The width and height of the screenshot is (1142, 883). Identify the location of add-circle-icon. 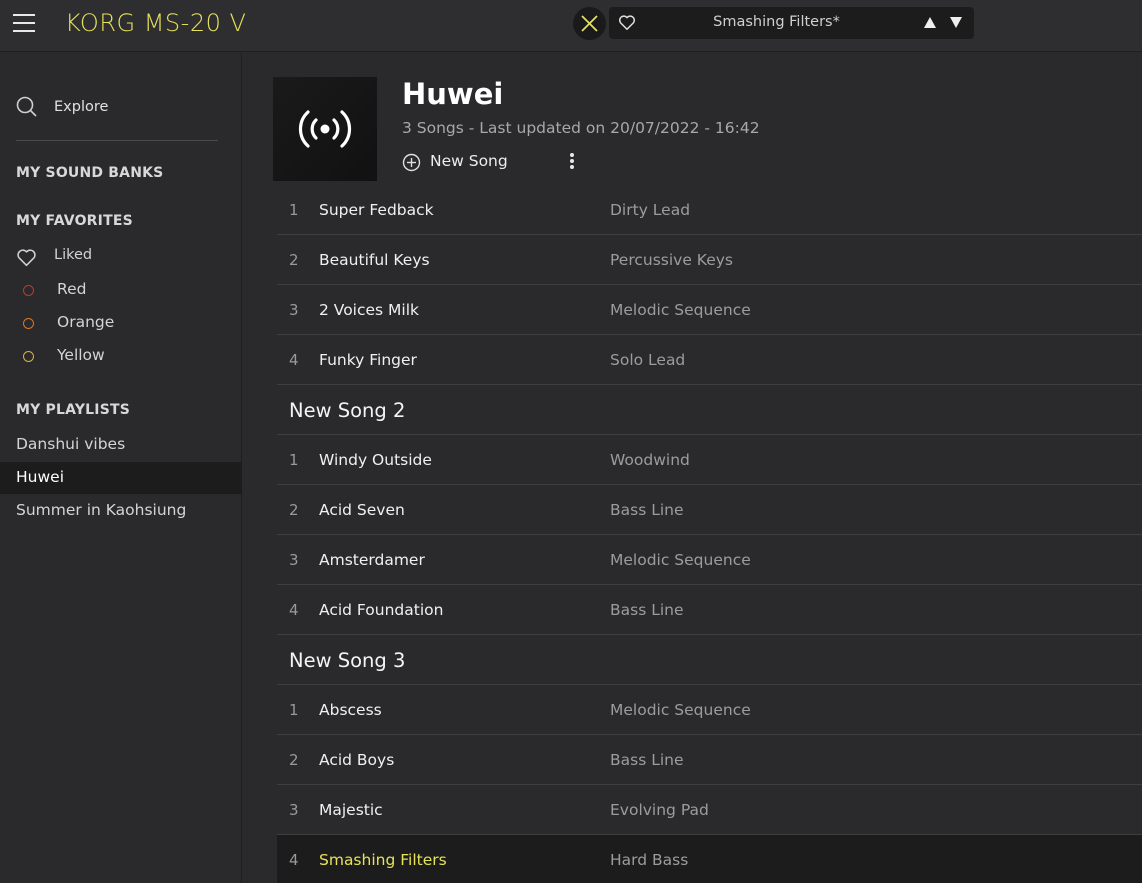
(411, 162).